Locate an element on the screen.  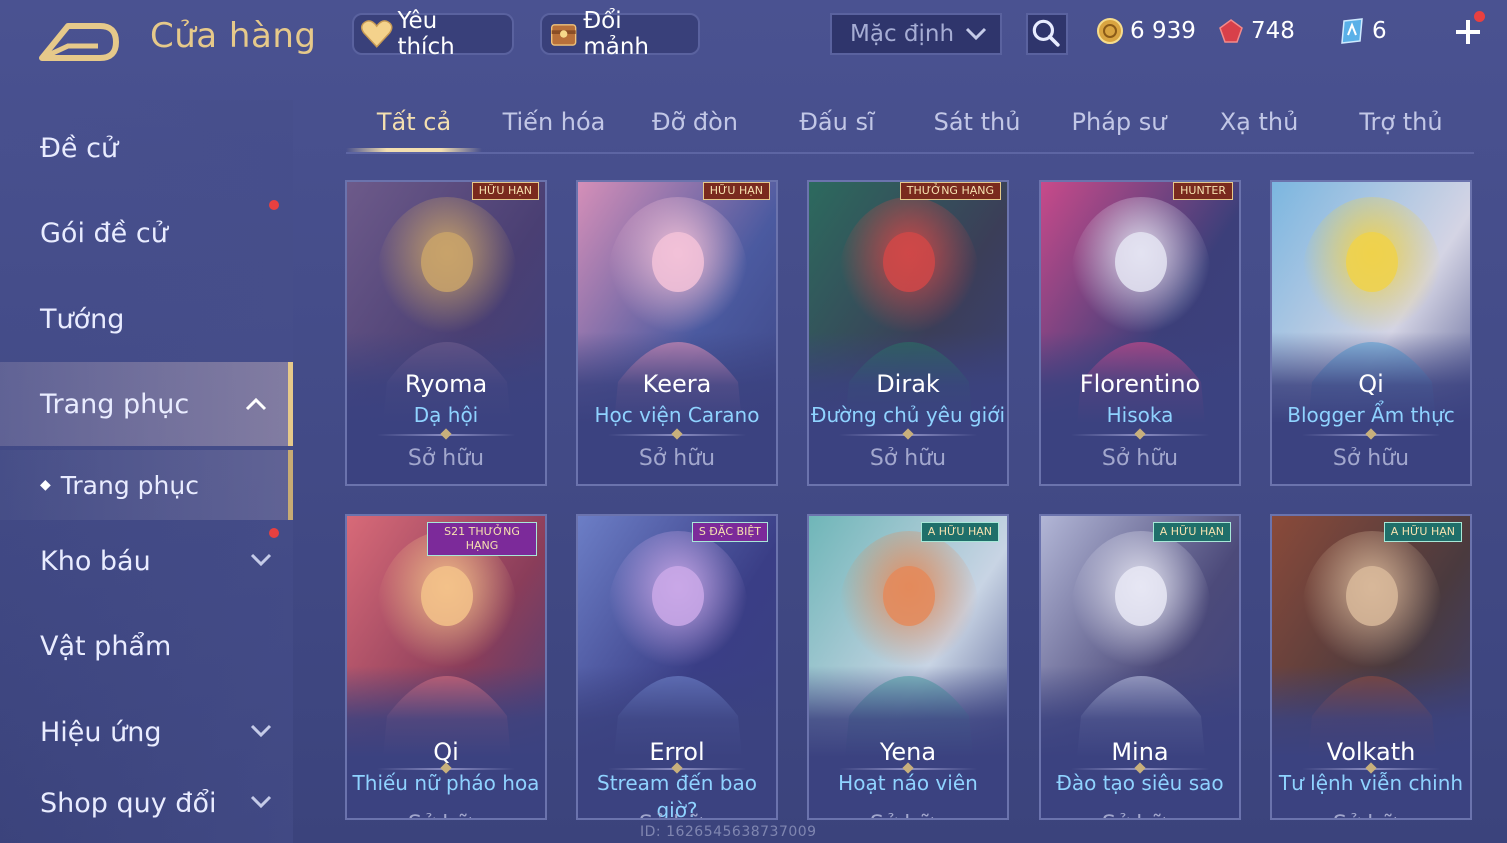
skin-card: Qi Blogger Ẩm thực Sở hữu is located at coordinates (1371, 333).